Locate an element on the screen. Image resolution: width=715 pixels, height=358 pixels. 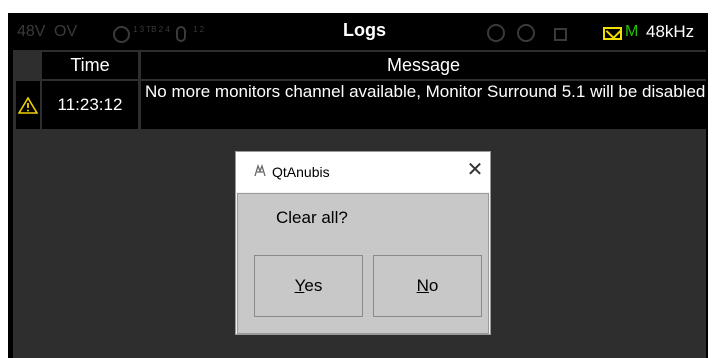
app-logo-icon is located at coordinates (260, 170).